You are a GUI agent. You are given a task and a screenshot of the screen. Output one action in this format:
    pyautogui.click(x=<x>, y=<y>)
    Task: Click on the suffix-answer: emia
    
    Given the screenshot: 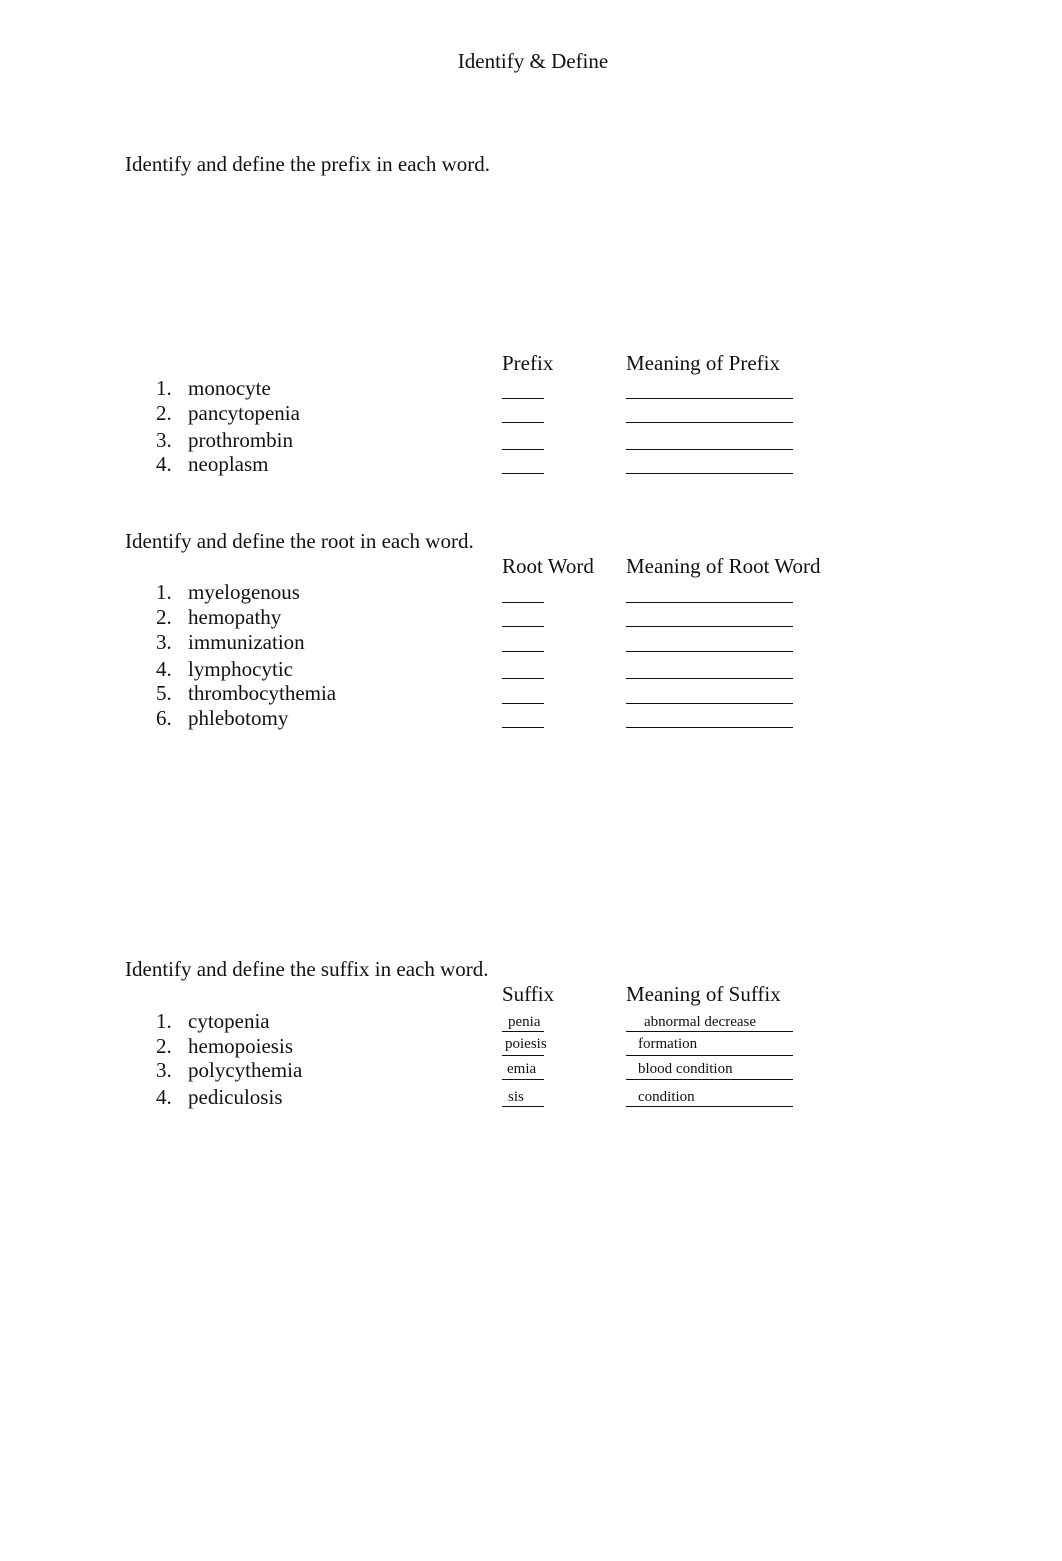 What is the action you would take?
    pyautogui.click(x=522, y=1069)
    